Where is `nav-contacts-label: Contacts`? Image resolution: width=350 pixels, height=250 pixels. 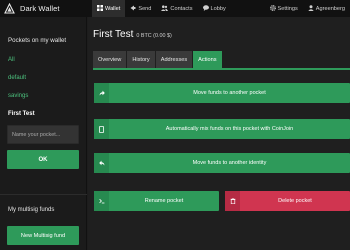
nav-contacts-label: Contacts is located at coordinates (181, 8).